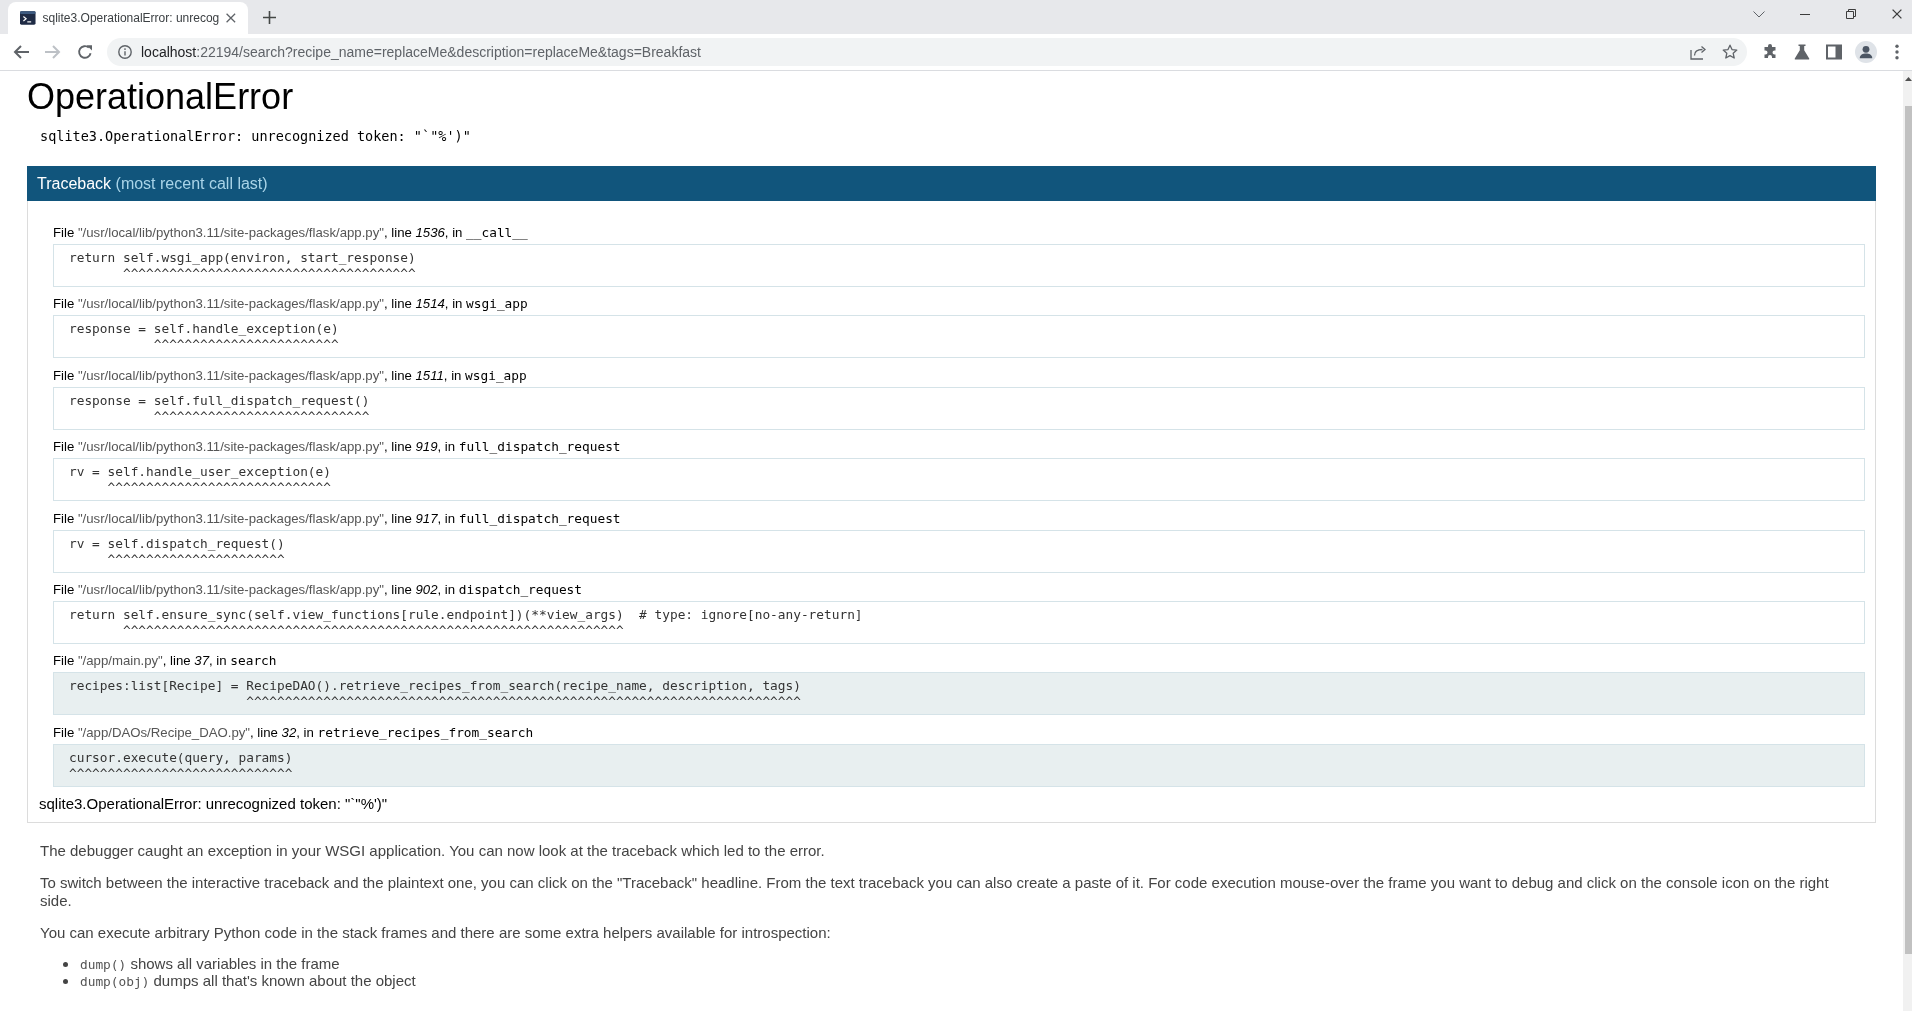 This screenshot has width=1912, height=1011. What do you see at coordinates (318, 589) in the screenshot?
I see `frame-location: File "/usr/local/lib/python3.11/site-packages/flask/app.py", line 902, in dispatch_request` at bounding box center [318, 589].